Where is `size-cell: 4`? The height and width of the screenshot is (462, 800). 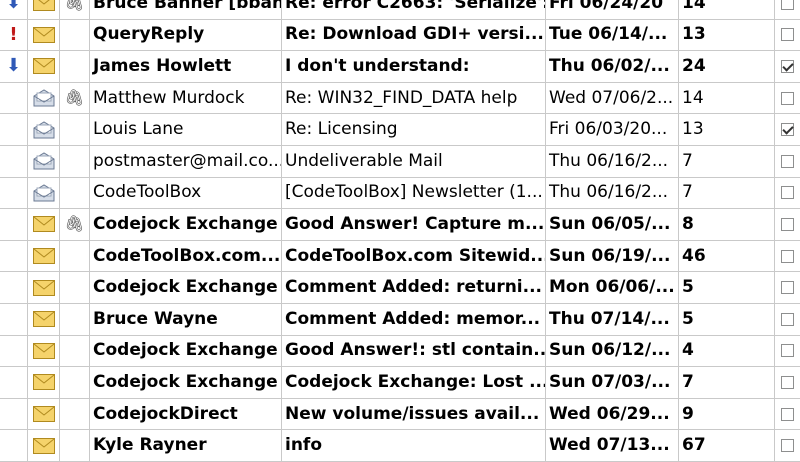
size-cell: 4 is located at coordinates (727, 351).